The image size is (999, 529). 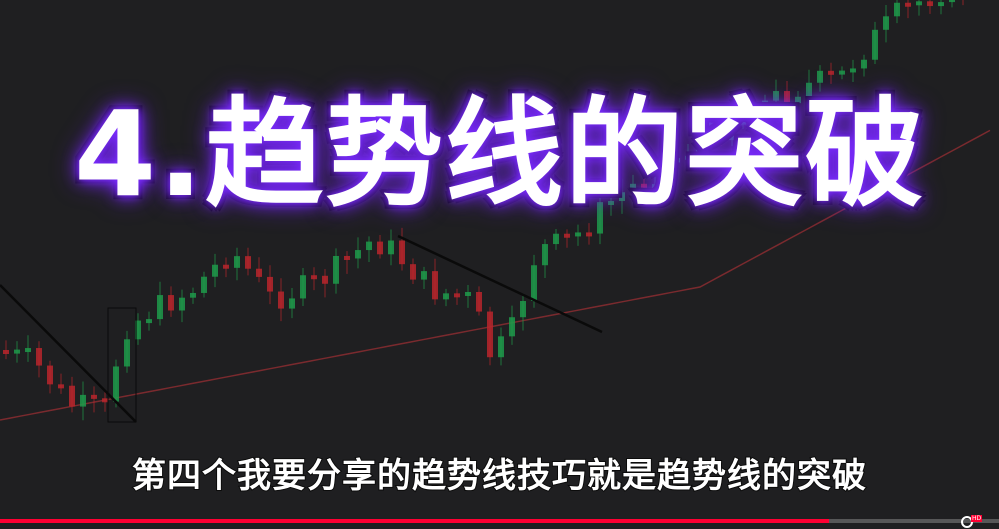 What do you see at coordinates (500, 284) in the screenshot?
I see `trendline-middle` at bounding box center [500, 284].